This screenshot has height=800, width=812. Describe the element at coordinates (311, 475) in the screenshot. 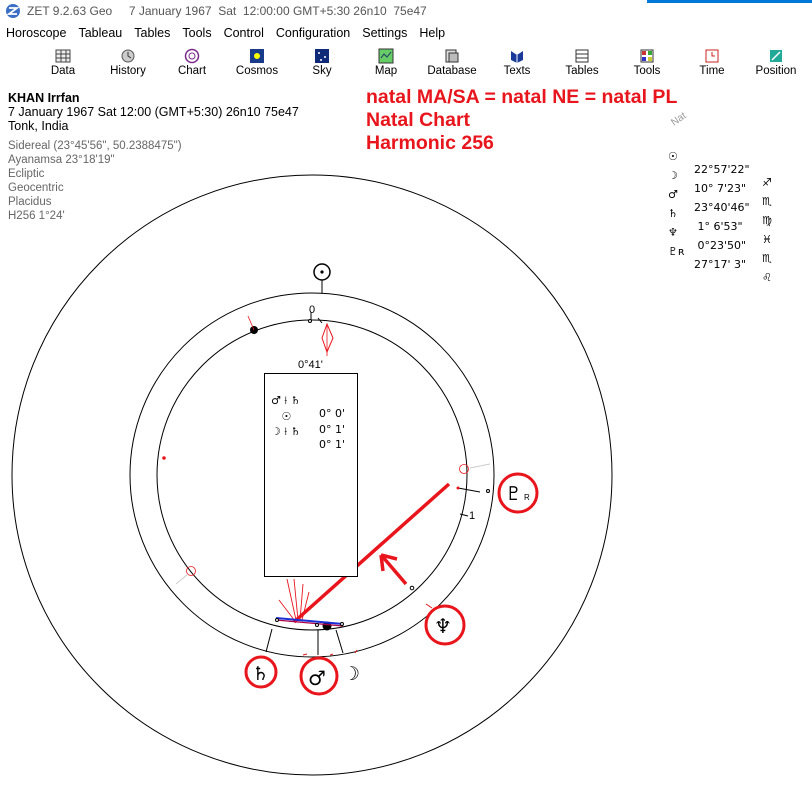

I see `aspect-box: ♂ ⟊ ♄ 0° 0' ☉ 0° 1' ☽ ⟊ ♄ 0° 1'` at that location.